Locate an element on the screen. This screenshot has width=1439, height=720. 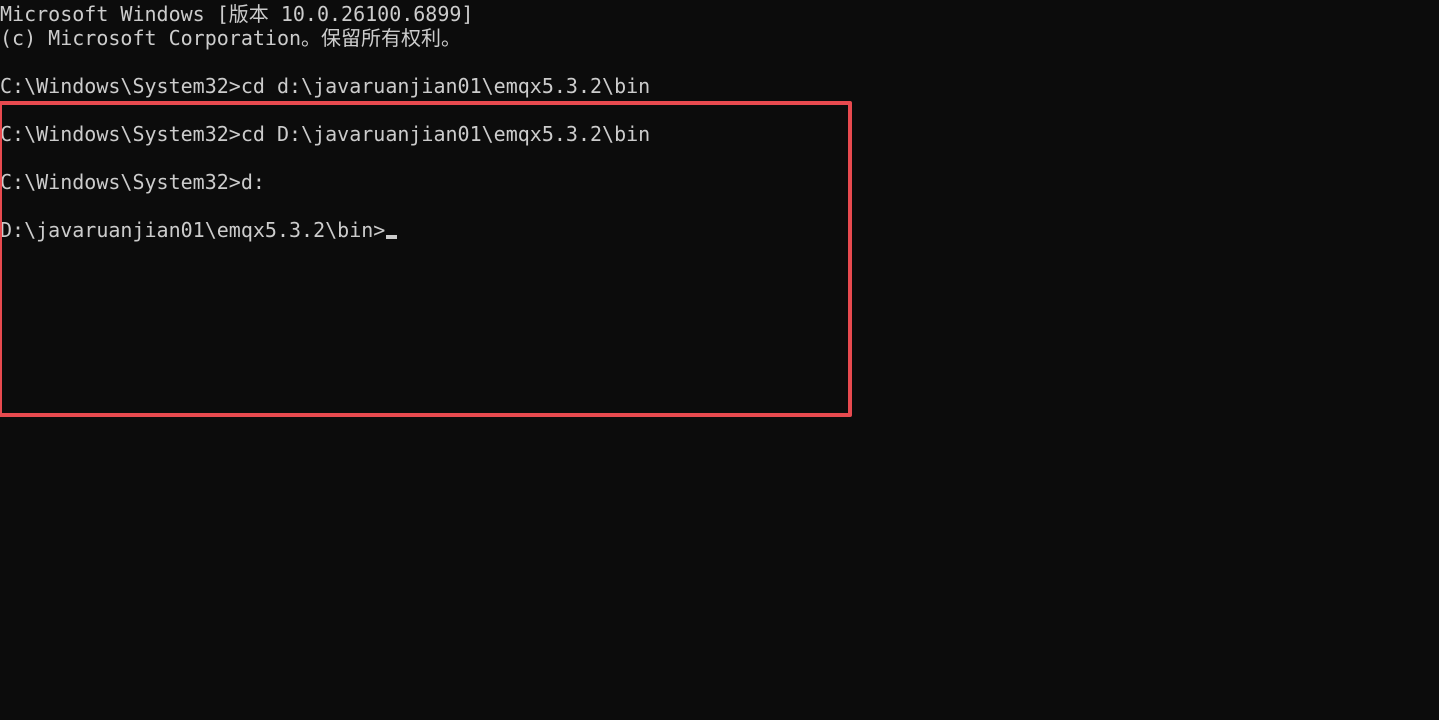
terminal-line-version: Microsoft Windows [版本 10.0.26100.6899] is located at coordinates (237, 14).